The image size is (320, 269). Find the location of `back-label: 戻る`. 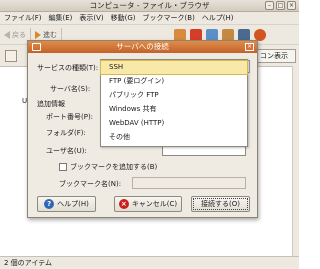

back-label: 戻る is located at coordinates (19, 34).